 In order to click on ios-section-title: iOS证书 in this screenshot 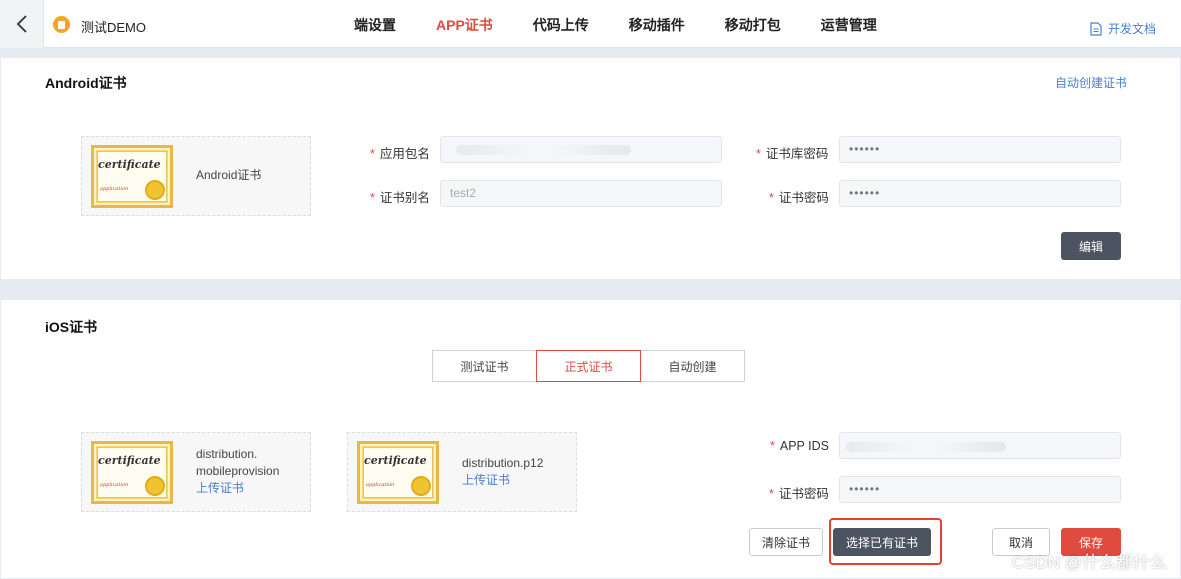, I will do `click(71, 327)`.